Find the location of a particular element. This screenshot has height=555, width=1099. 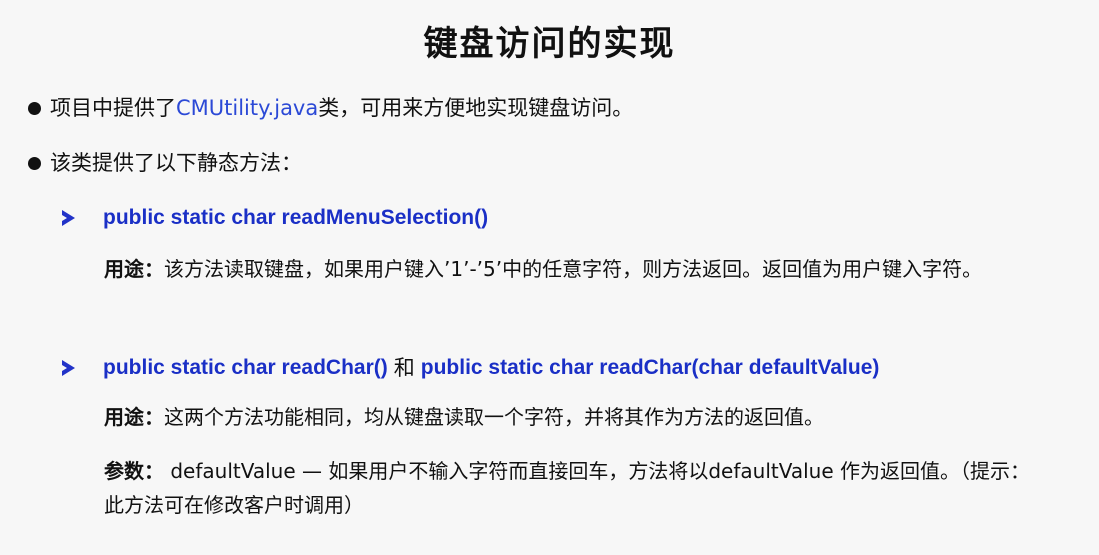

bullet-static-methods: 该类提供了以下静态方法： is located at coordinates (165, 163).